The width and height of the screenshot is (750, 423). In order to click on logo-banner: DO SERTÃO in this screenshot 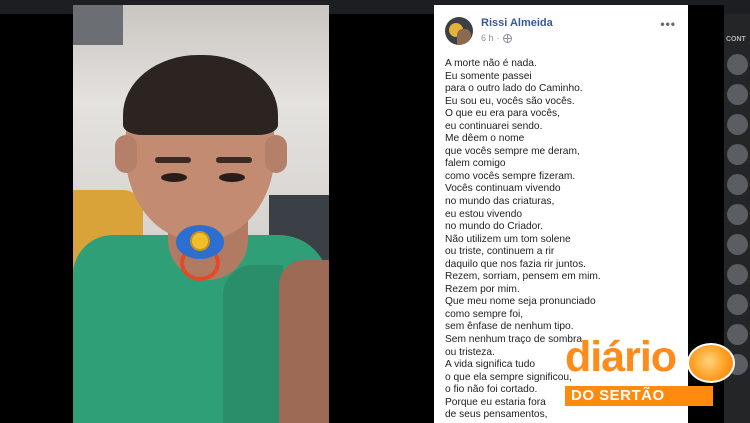, I will do `click(639, 396)`.